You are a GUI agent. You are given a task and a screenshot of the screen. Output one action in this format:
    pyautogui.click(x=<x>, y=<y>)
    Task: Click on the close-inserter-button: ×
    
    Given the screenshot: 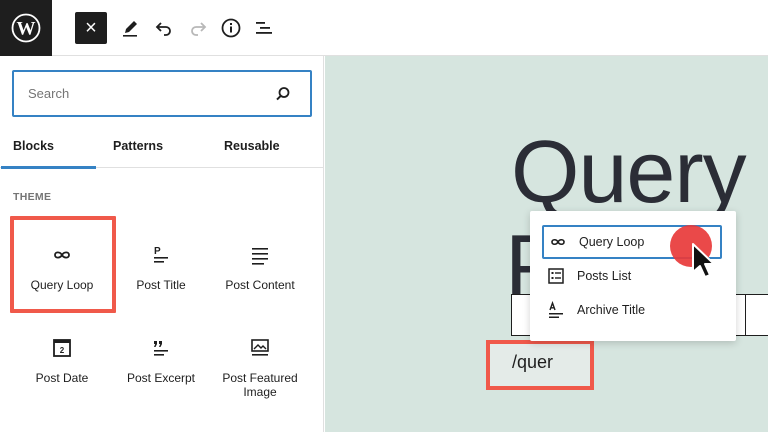 What is the action you would take?
    pyautogui.click(x=91, y=28)
    